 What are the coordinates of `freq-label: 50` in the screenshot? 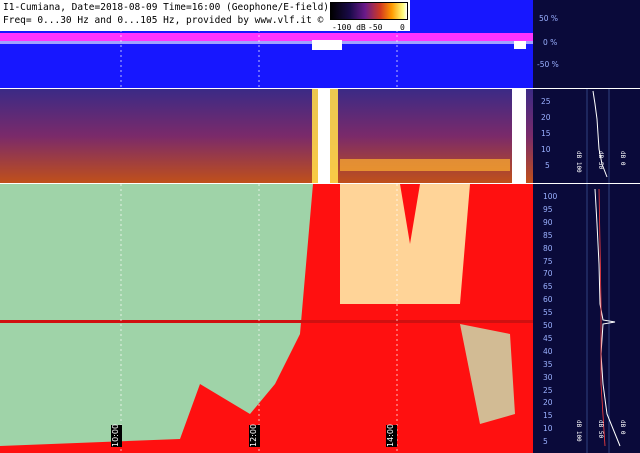 It's located at (548, 325).